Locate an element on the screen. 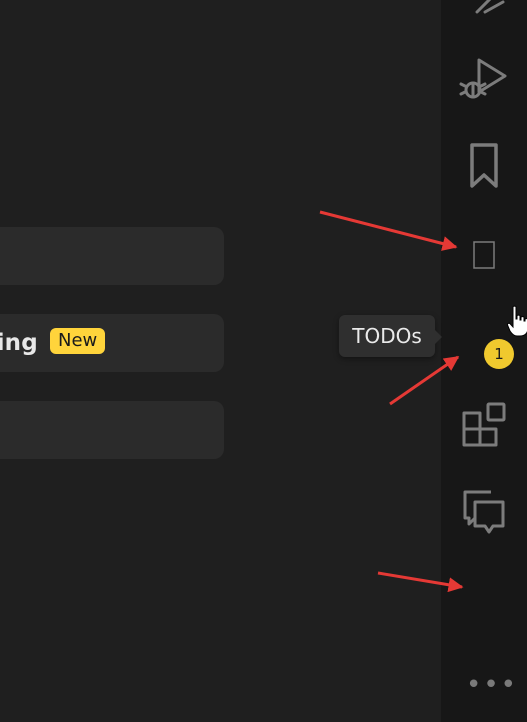 This screenshot has height=722, width=527. empty-square-icon is located at coordinates (484, 253).